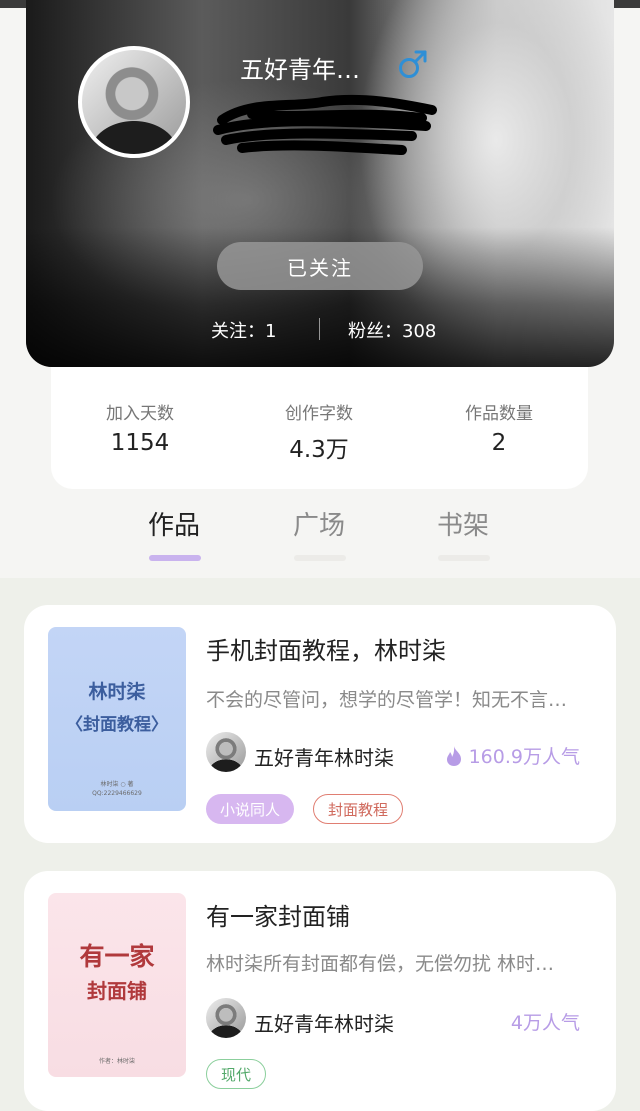  I want to click on male-icon, so click(413, 64).